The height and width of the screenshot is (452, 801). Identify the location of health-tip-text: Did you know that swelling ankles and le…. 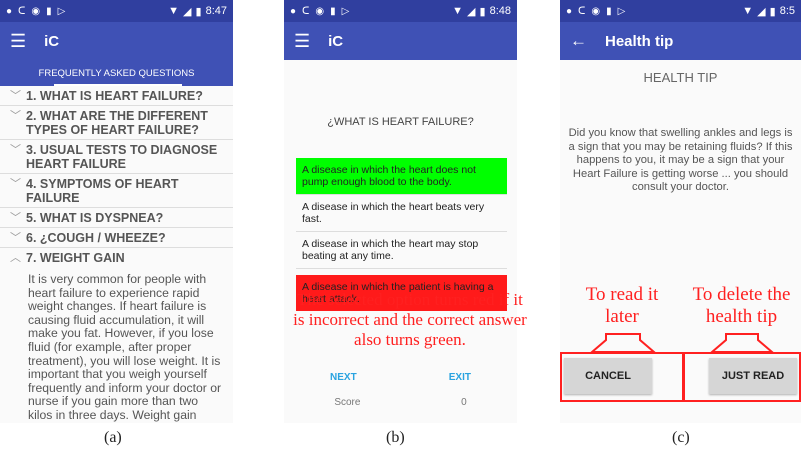
(680, 160).